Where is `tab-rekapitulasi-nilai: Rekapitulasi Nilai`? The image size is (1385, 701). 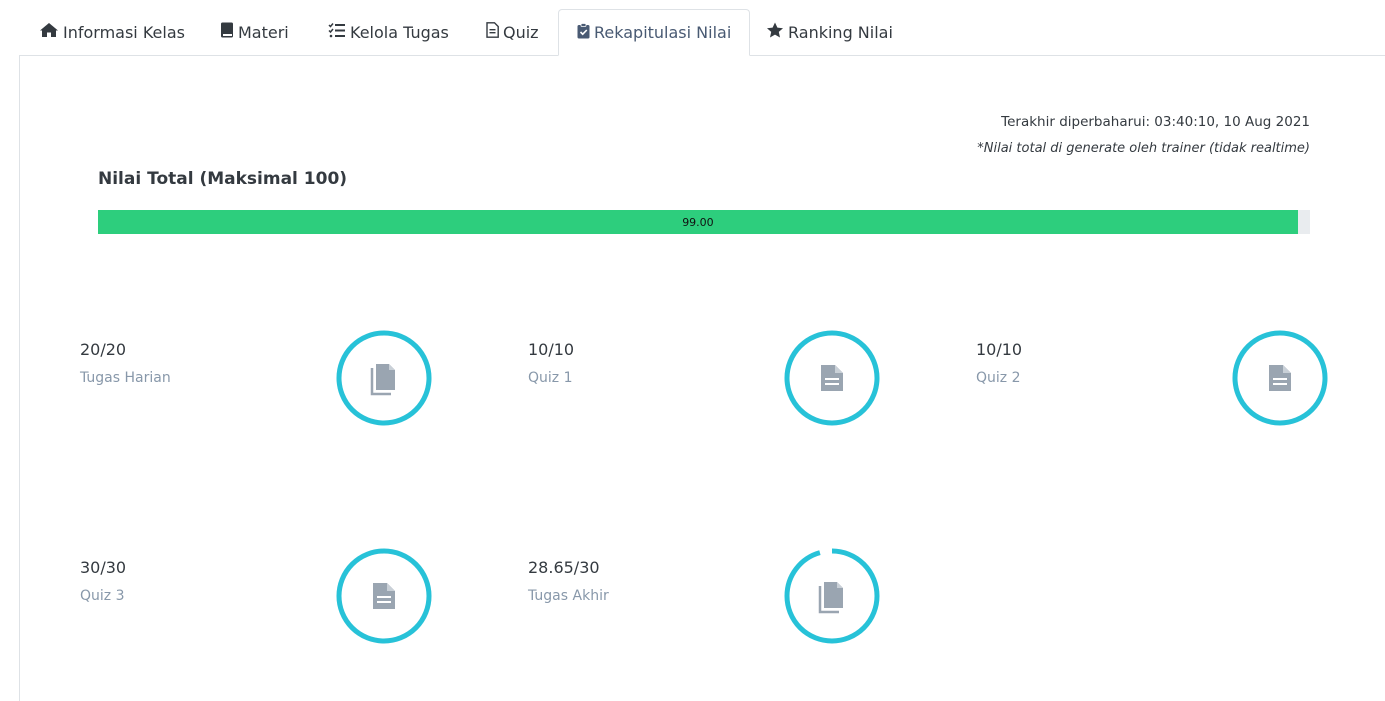
tab-rekapitulasi-nilai: Rekapitulasi Nilai is located at coordinates (654, 32).